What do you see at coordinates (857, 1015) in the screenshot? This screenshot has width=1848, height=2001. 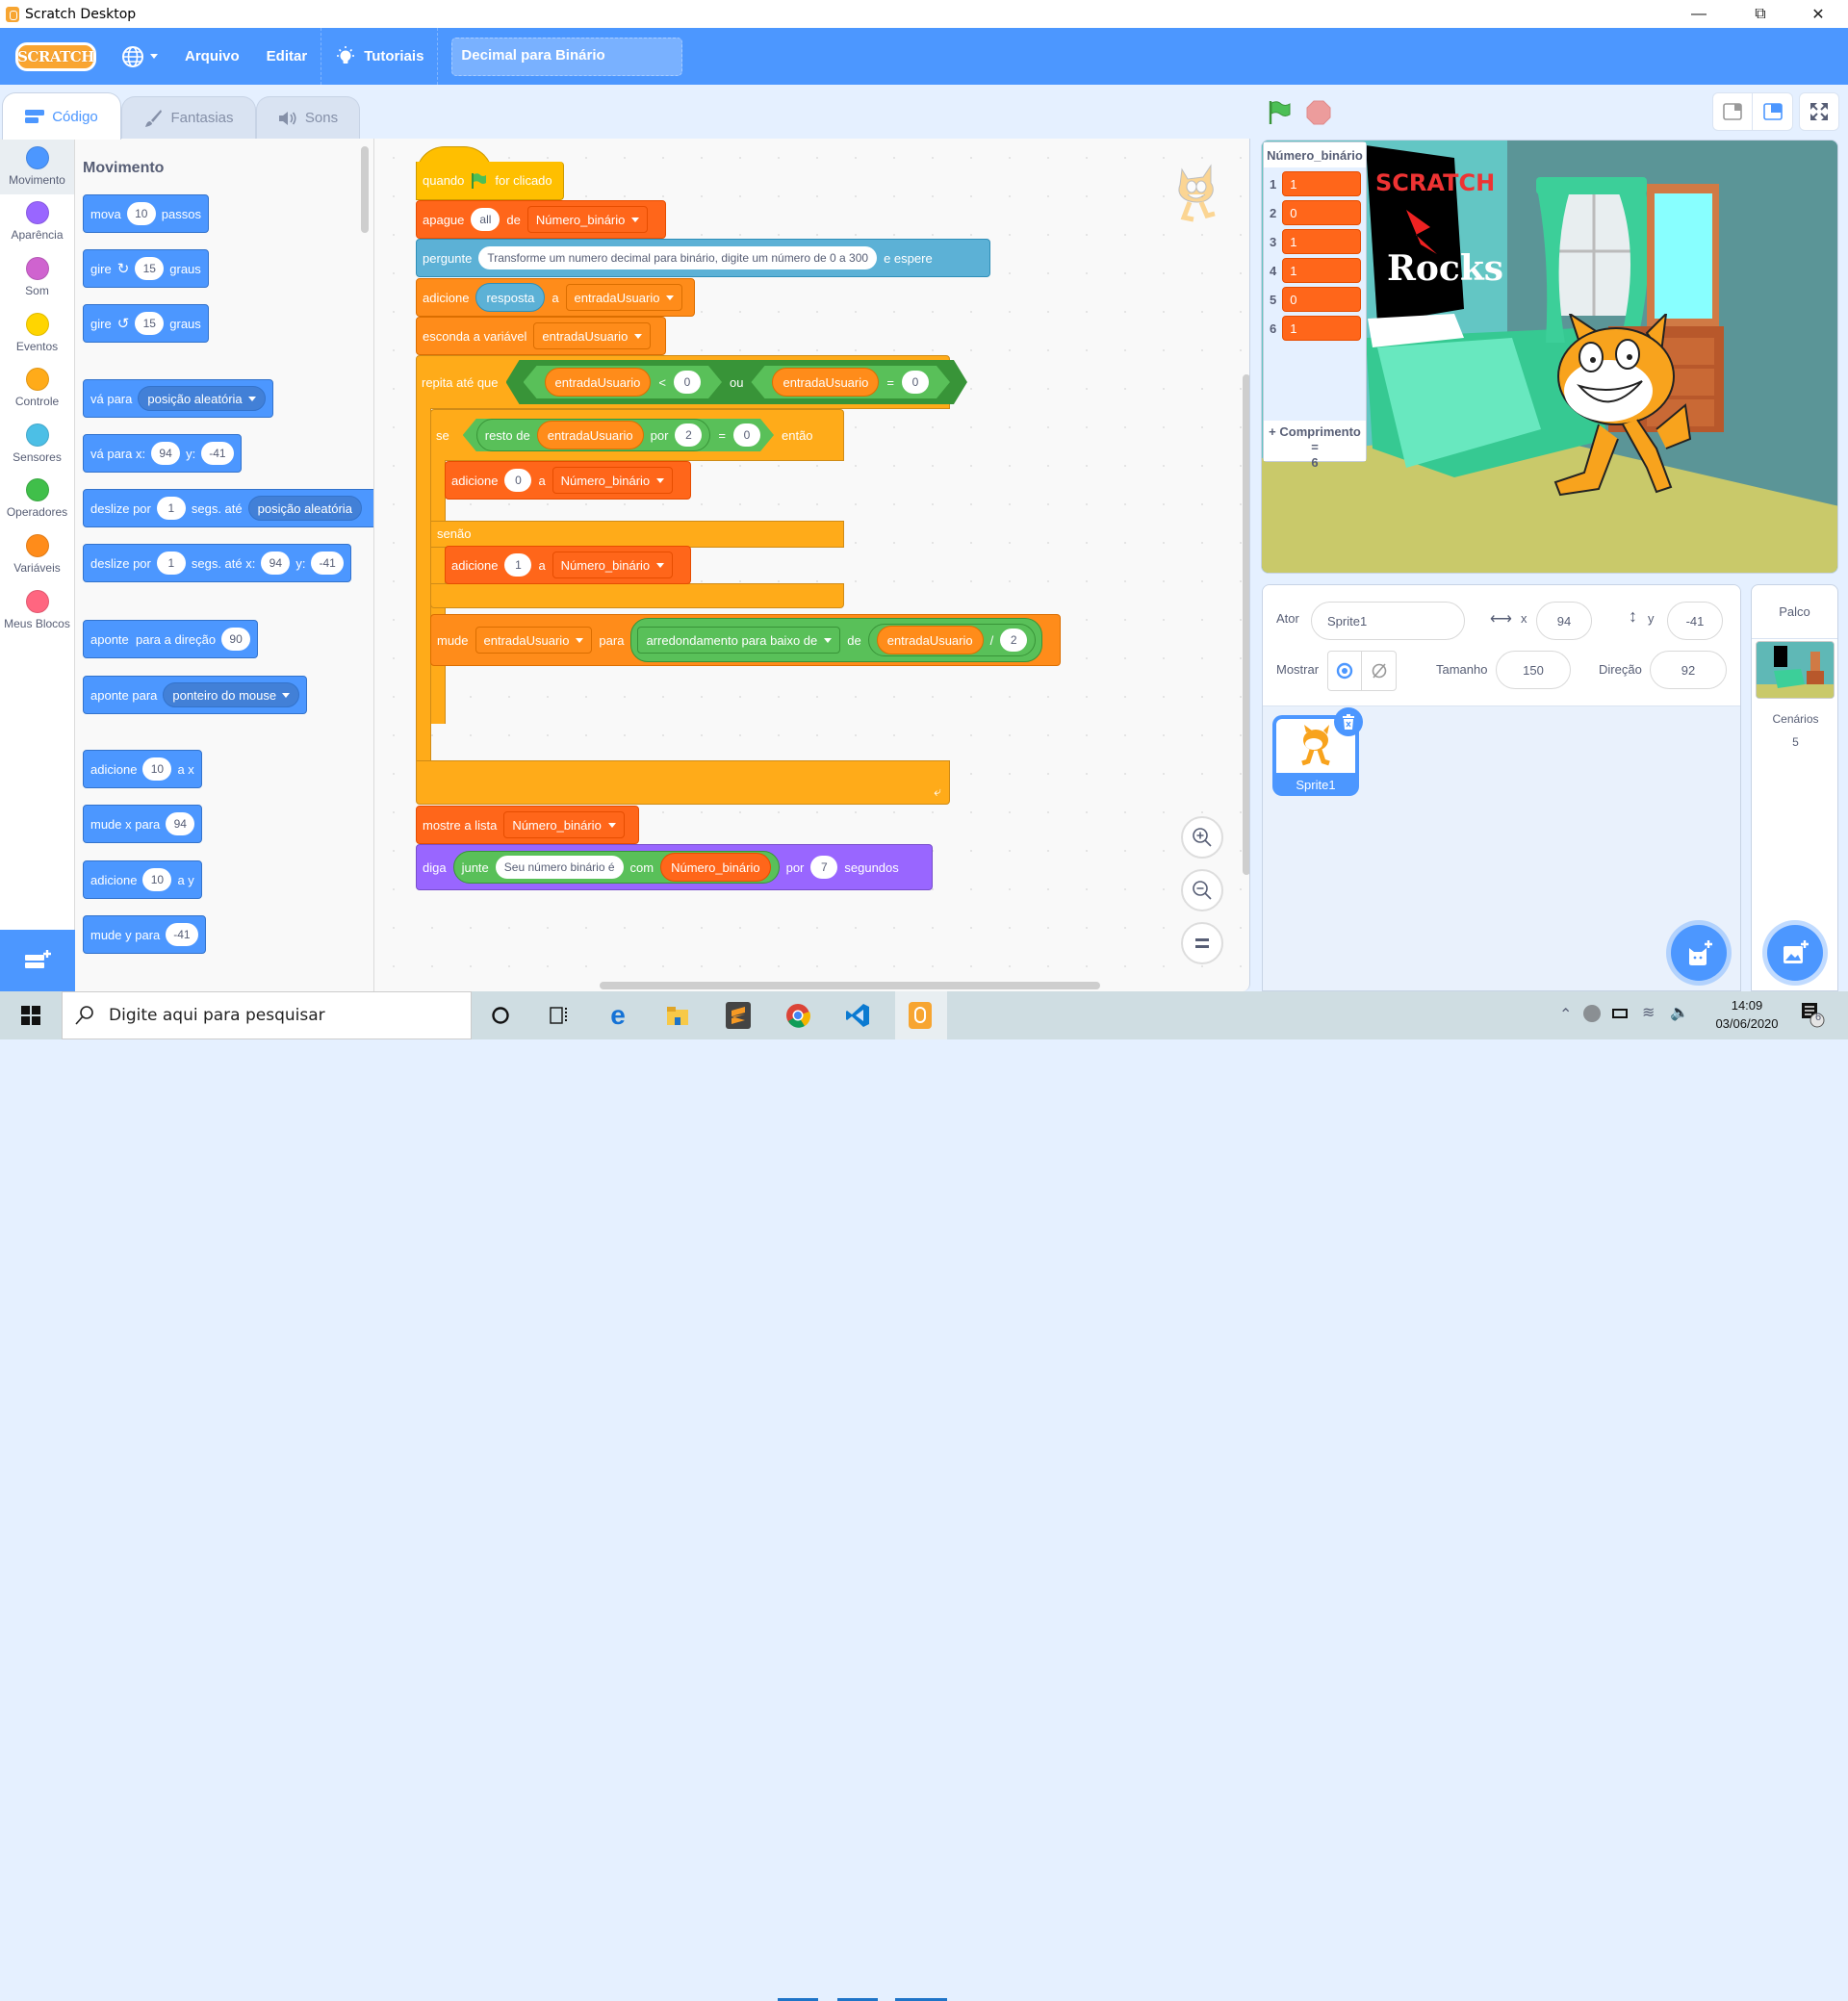 I see `vscode-app` at bounding box center [857, 1015].